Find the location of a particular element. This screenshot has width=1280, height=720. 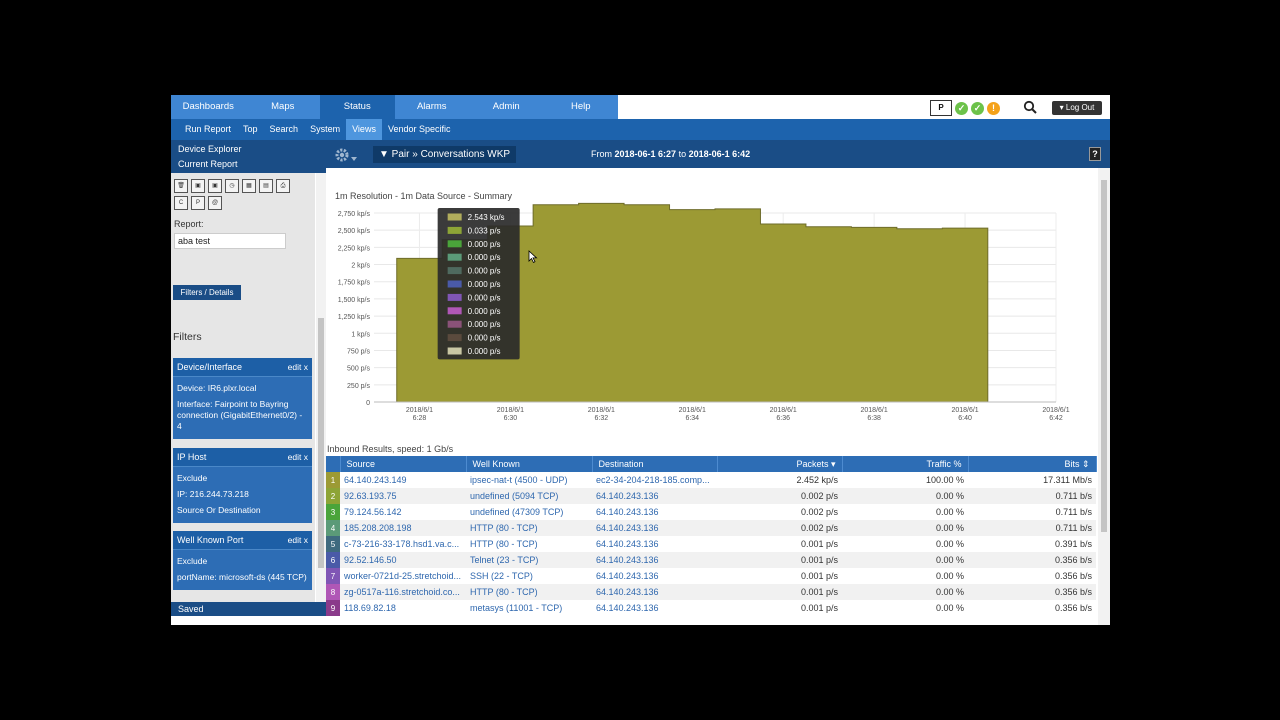

col-bits-header: Bits ⇕ is located at coordinates (1032, 464).